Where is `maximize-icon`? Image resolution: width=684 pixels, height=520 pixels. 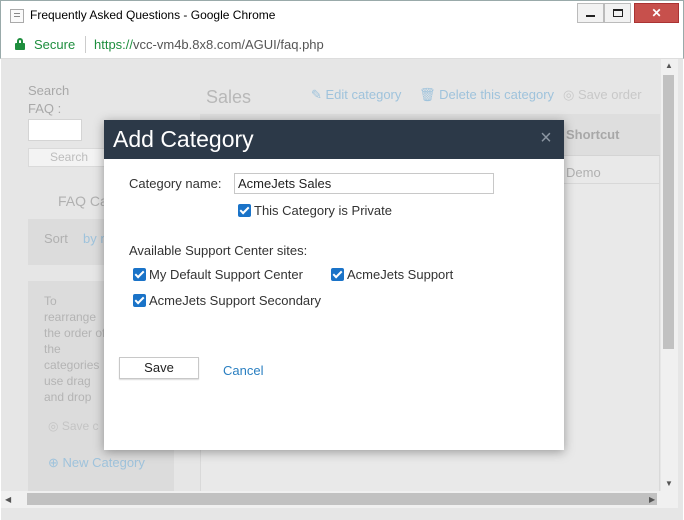 maximize-icon is located at coordinates (617, 13).